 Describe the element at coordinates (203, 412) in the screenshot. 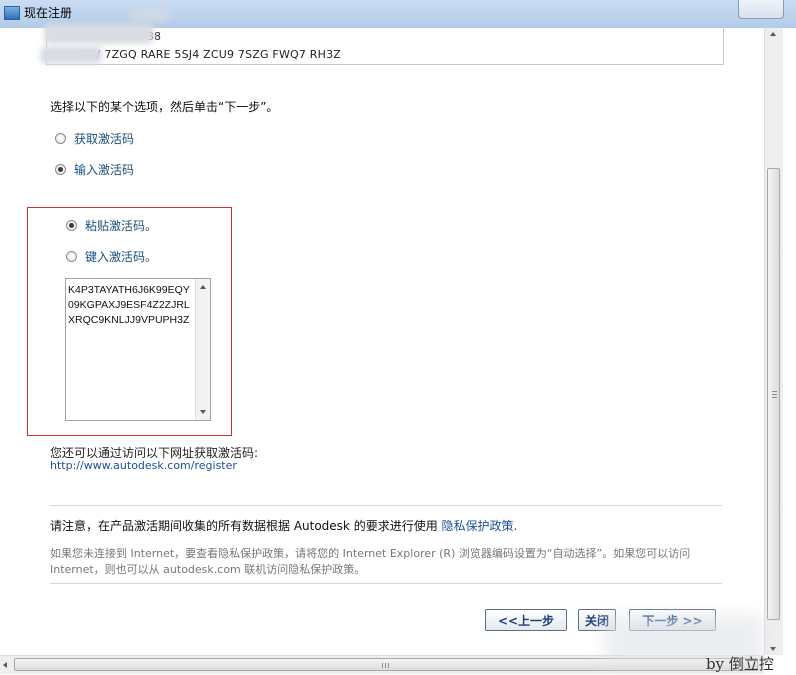

I see `scroll-down-icon` at that location.